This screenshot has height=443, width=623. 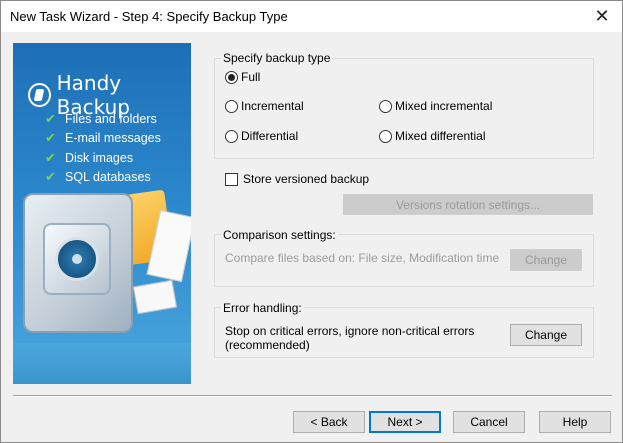 What do you see at coordinates (385, 136) in the screenshot?
I see `radio-mixed-differential-indicator` at bounding box center [385, 136].